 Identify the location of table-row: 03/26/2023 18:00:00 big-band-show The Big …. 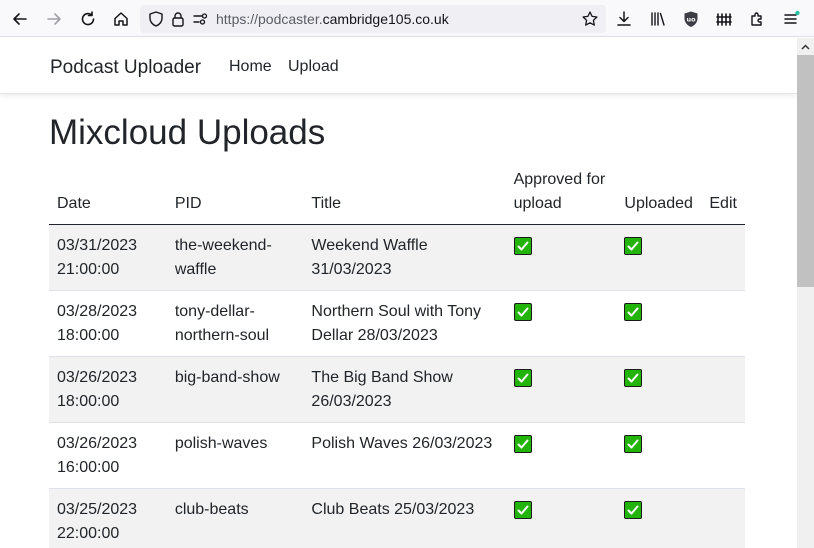
(397, 389).